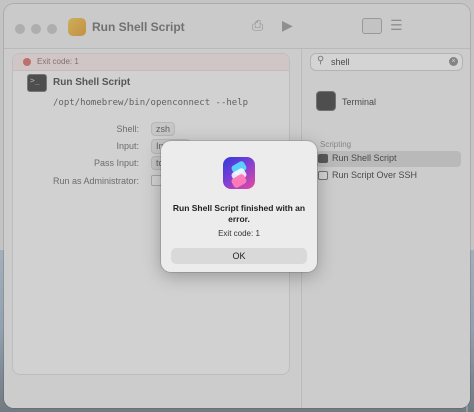 The height and width of the screenshot is (412, 474). Describe the element at coordinates (239, 256) in the screenshot. I see `ok-button: OK` at that location.